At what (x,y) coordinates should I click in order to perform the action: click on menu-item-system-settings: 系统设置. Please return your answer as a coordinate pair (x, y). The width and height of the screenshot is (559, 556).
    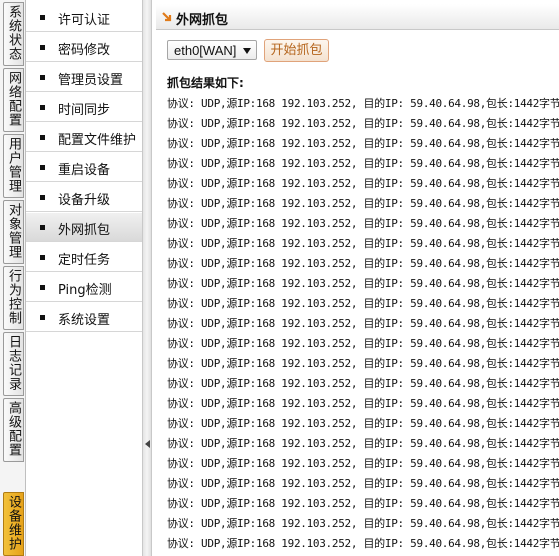
    Looking at the image, I should click on (84, 317).